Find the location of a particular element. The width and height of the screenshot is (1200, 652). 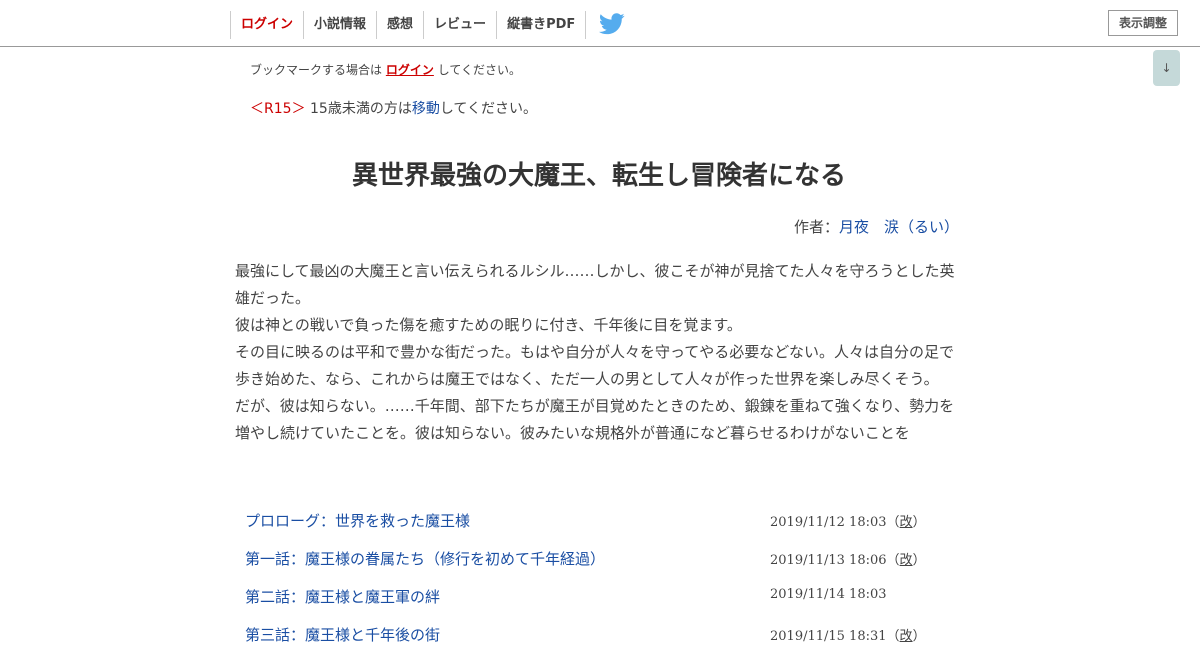

chapter-date: 2019/11/13 18:06（改） is located at coordinates (848, 558).